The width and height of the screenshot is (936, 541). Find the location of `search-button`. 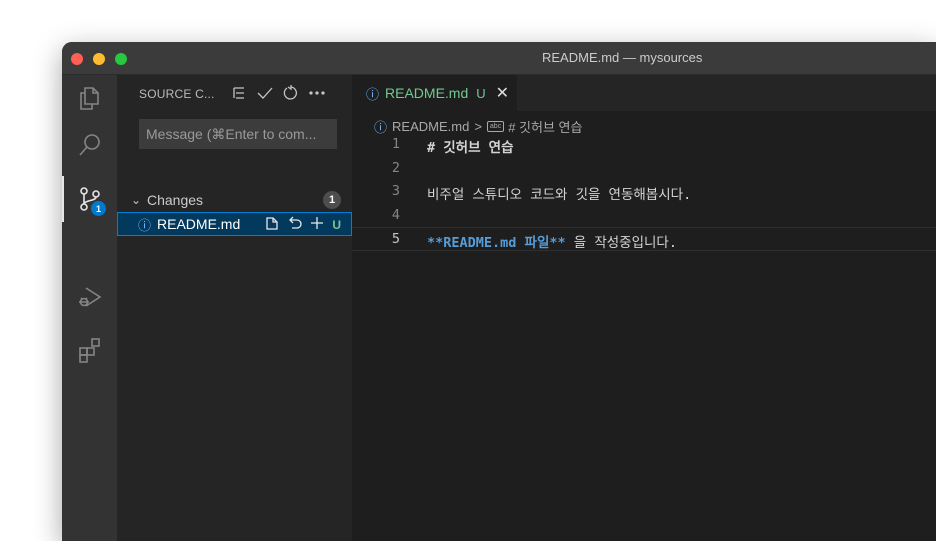

search-button is located at coordinates (89, 145).